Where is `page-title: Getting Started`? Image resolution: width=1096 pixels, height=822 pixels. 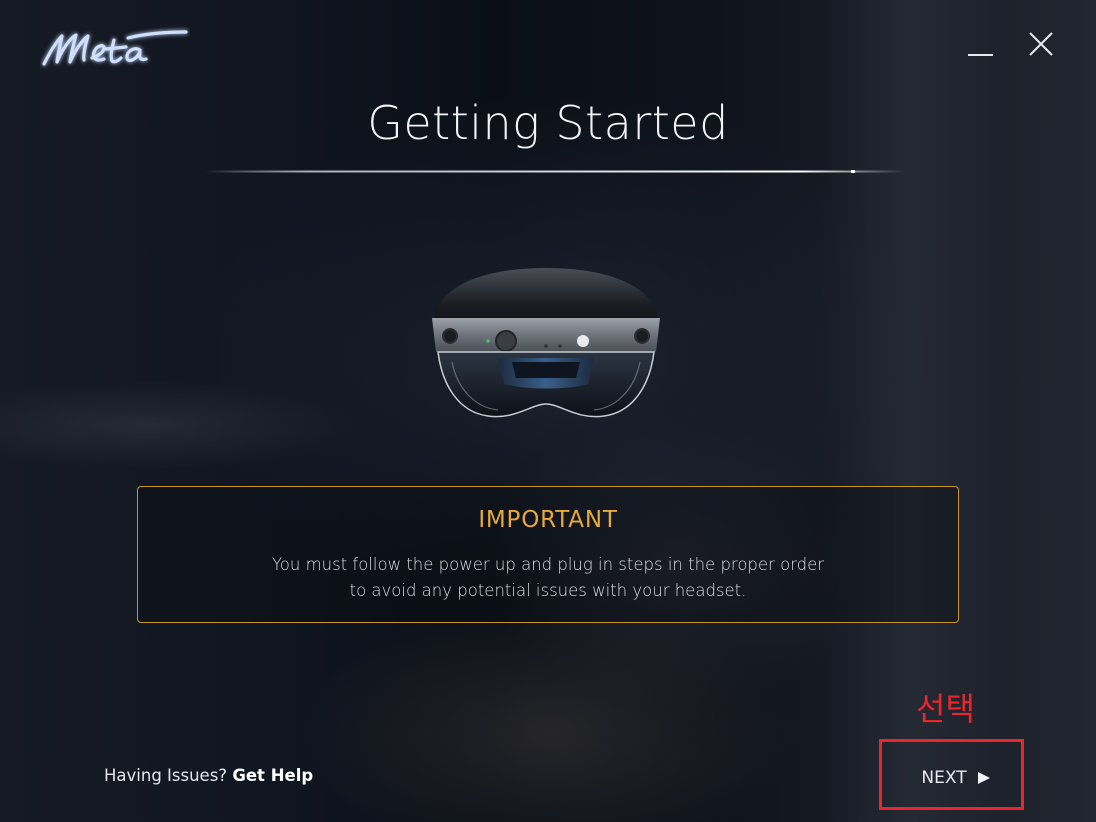 page-title: Getting Started is located at coordinates (548, 123).